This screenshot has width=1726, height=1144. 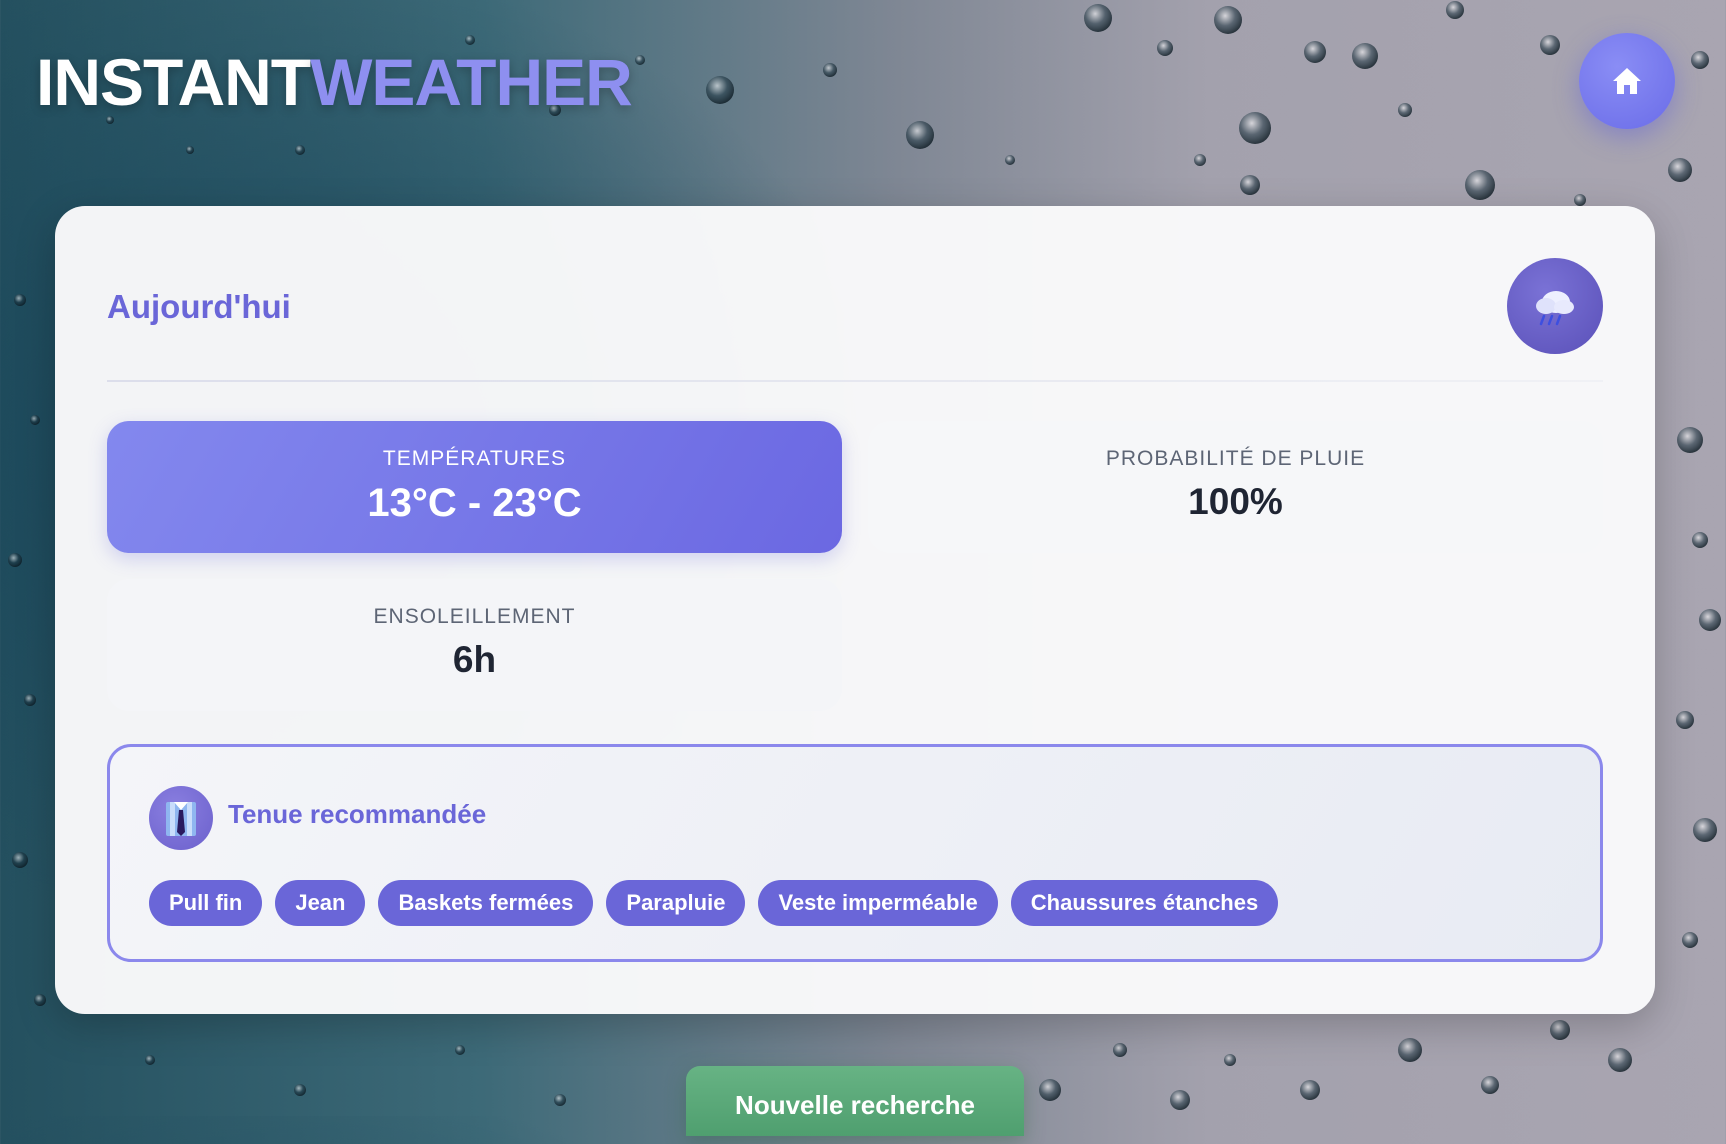 I want to click on outfit-tag: Pull fin, so click(x=206, y=903).